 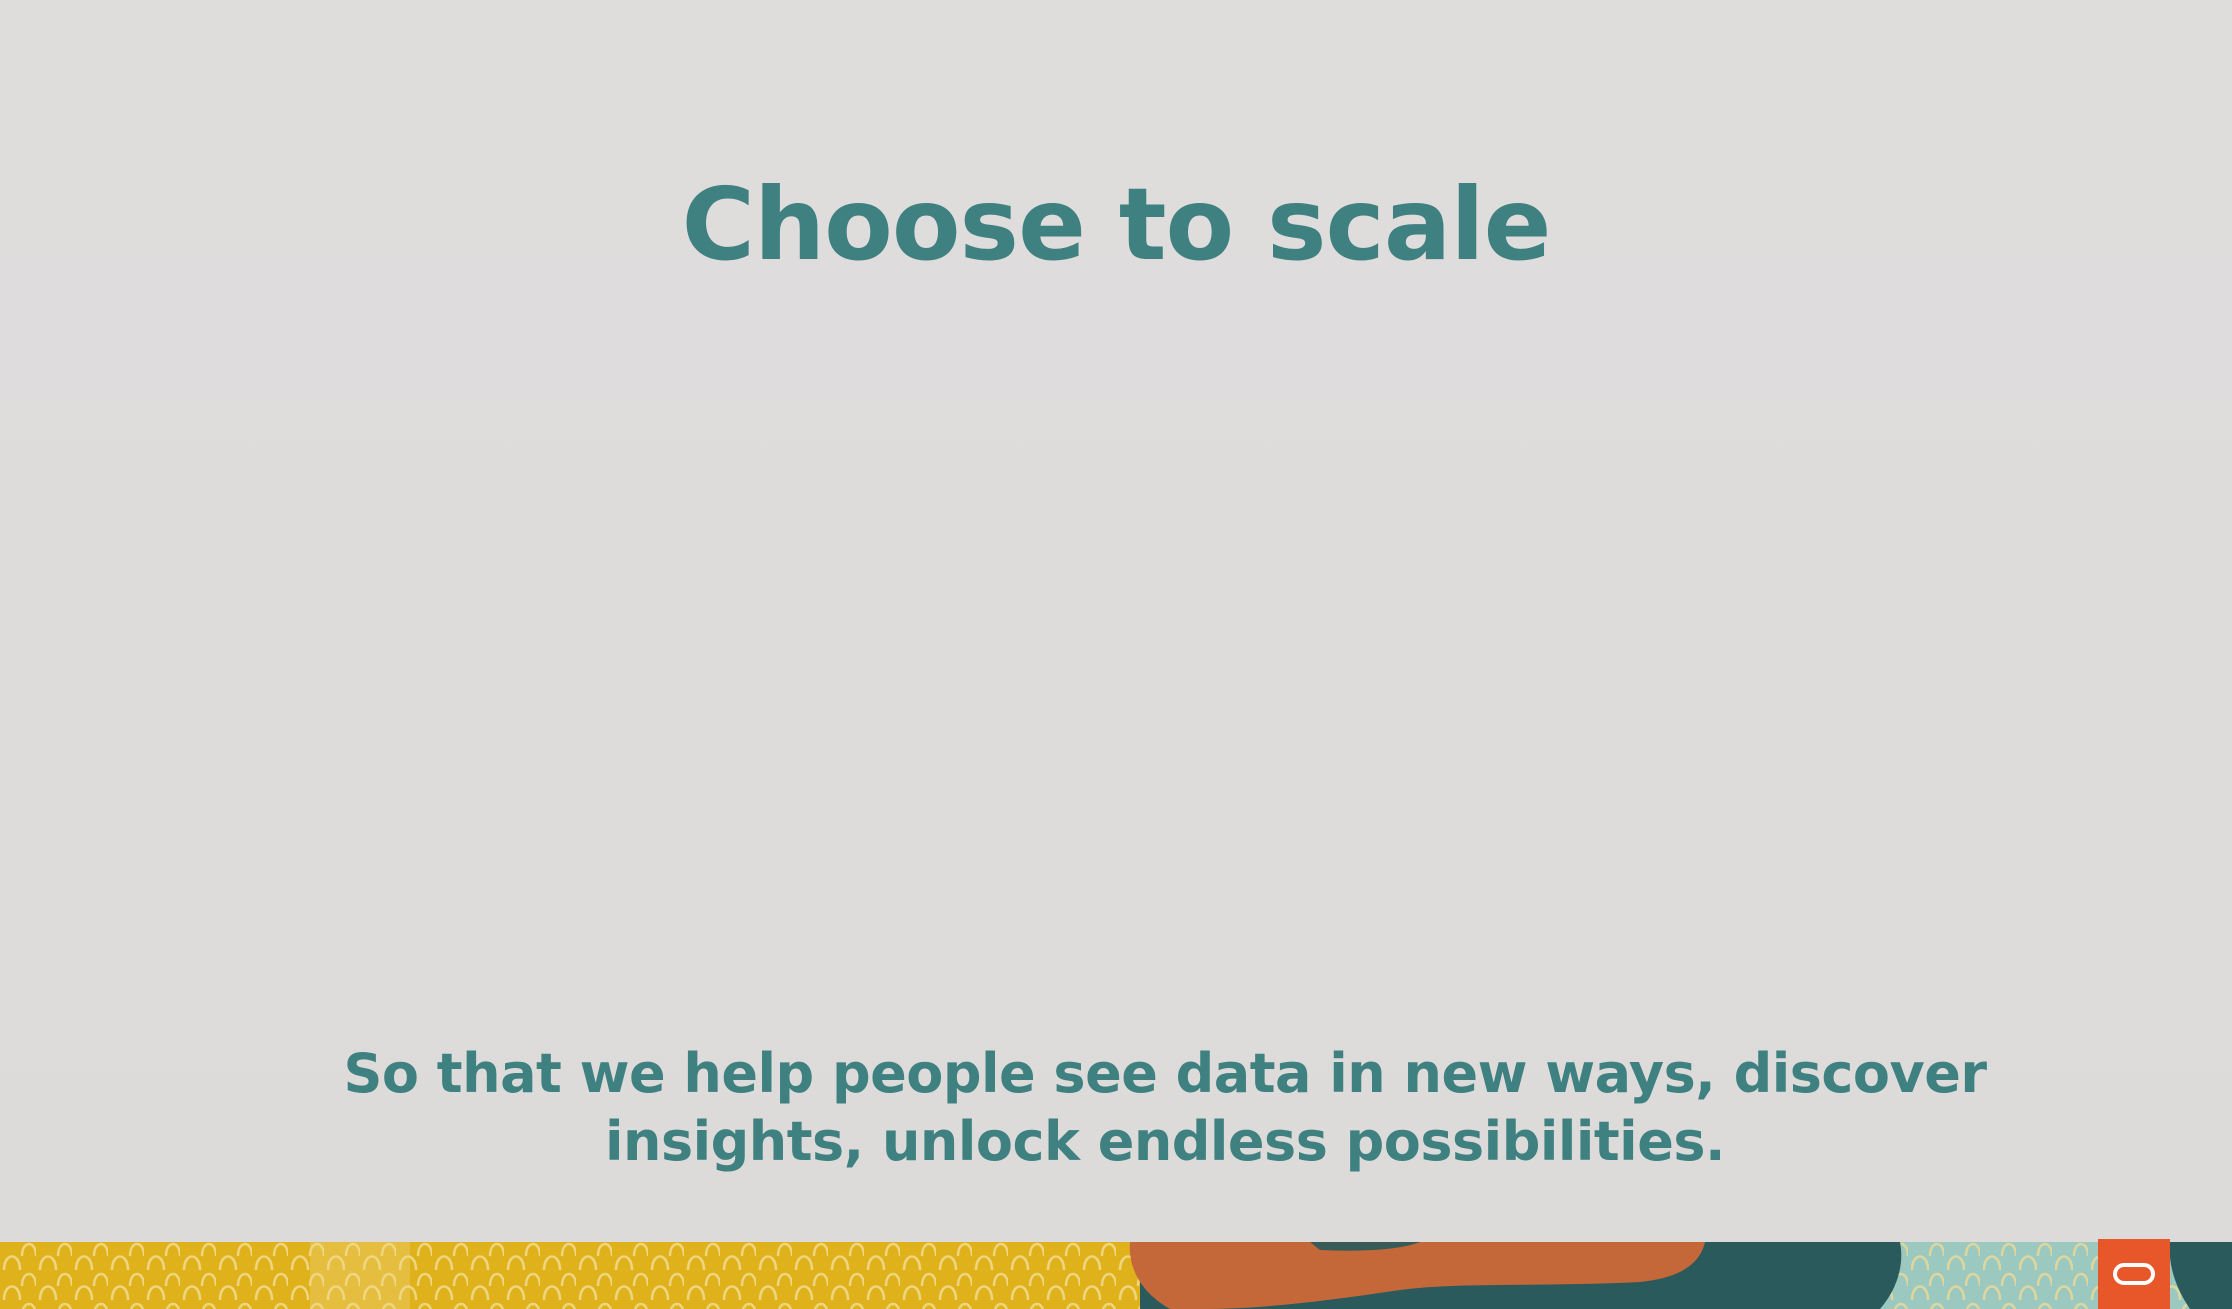 I want to click on decorative-pattern-band, so click(x=1116, y=1275).